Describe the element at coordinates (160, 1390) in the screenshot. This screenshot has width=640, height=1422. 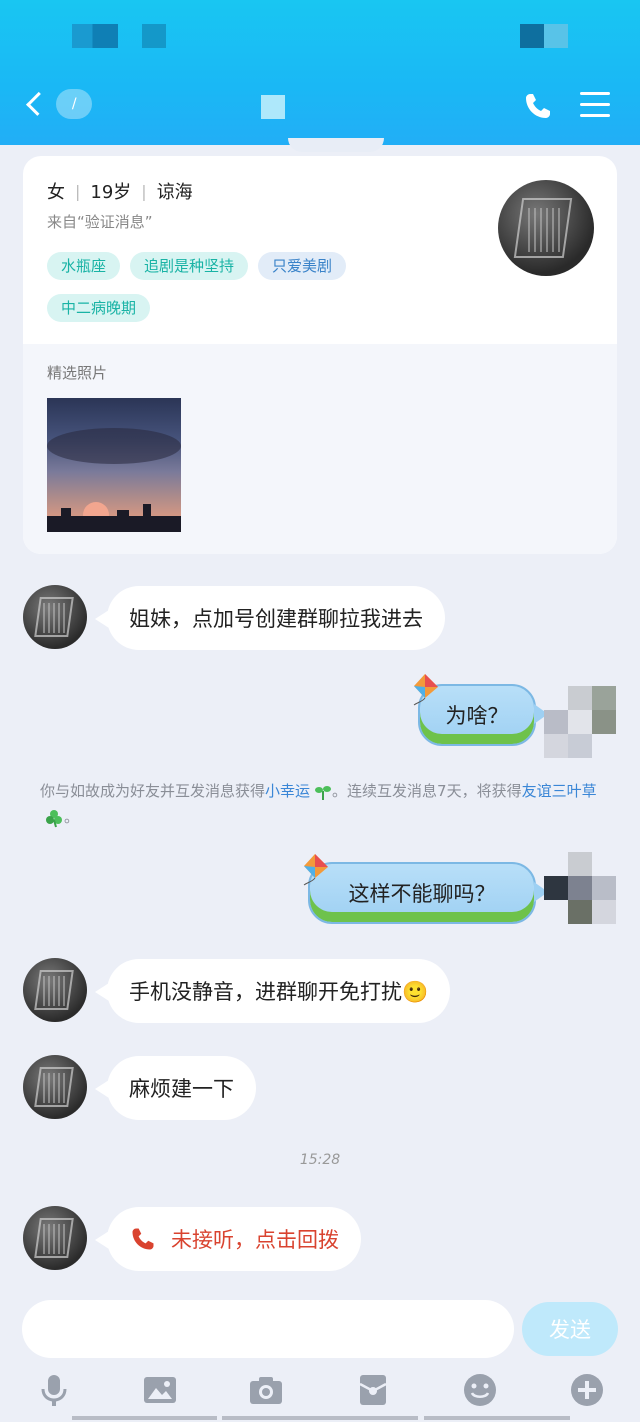
I see `image-icon` at that location.